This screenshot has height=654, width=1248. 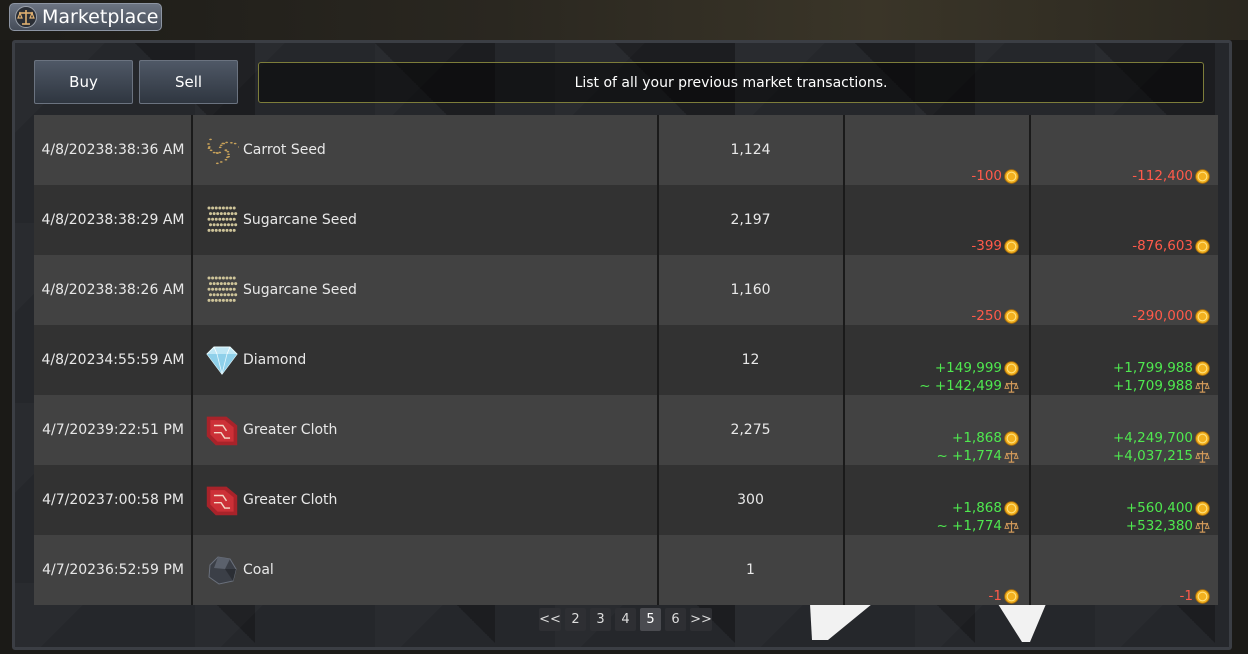 What do you see at coordinates (750, 500) in the screenshot?
I see `quantity: 300` at bounding box center [750, 500].